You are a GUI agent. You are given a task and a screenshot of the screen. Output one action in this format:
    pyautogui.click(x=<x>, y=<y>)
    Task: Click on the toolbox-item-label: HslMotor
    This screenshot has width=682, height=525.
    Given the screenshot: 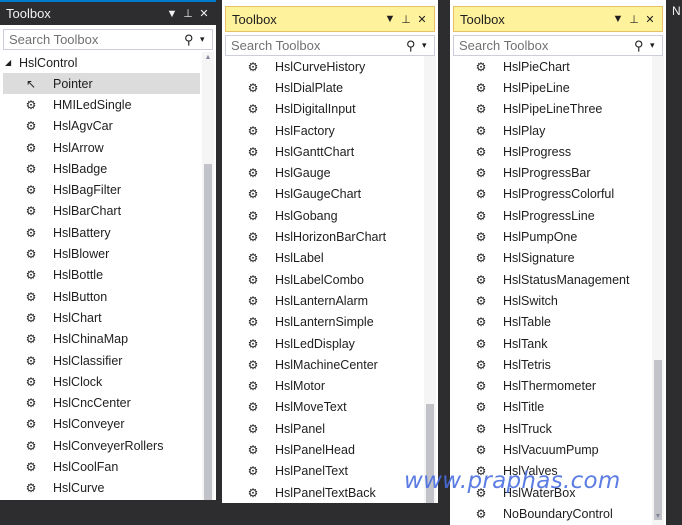 What is the action you would take?
    pyautogui.click(x=300, y=386)
    